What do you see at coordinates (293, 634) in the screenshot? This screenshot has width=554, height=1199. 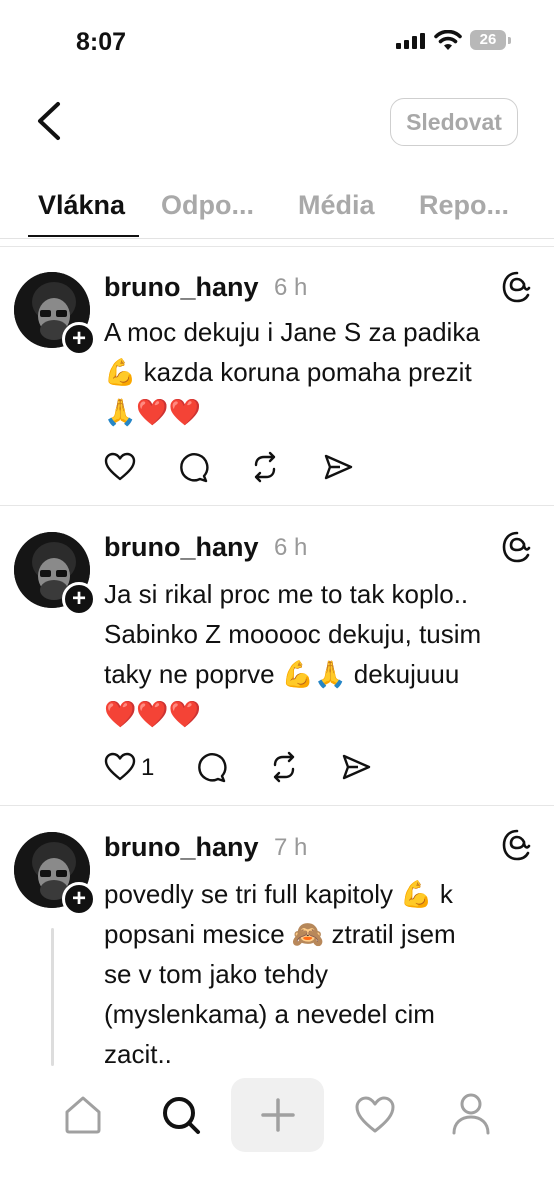 I see `post-text-line: Sabinko Z mooooc dekuju, tusim` at bounding box center [293, 634].